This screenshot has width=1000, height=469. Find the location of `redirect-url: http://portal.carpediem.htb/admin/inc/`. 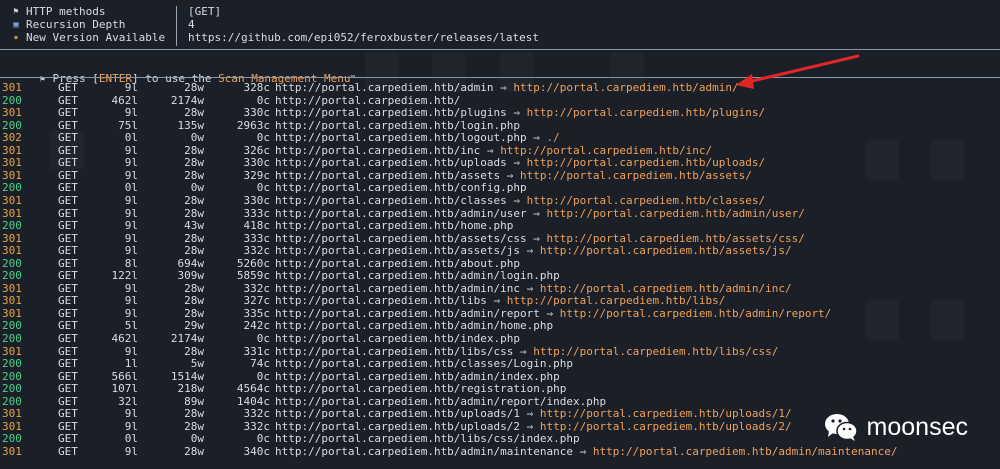

redirect-url: http://portal.carpediem.htb/admin/inc/ is located at coordinates (665, 288).